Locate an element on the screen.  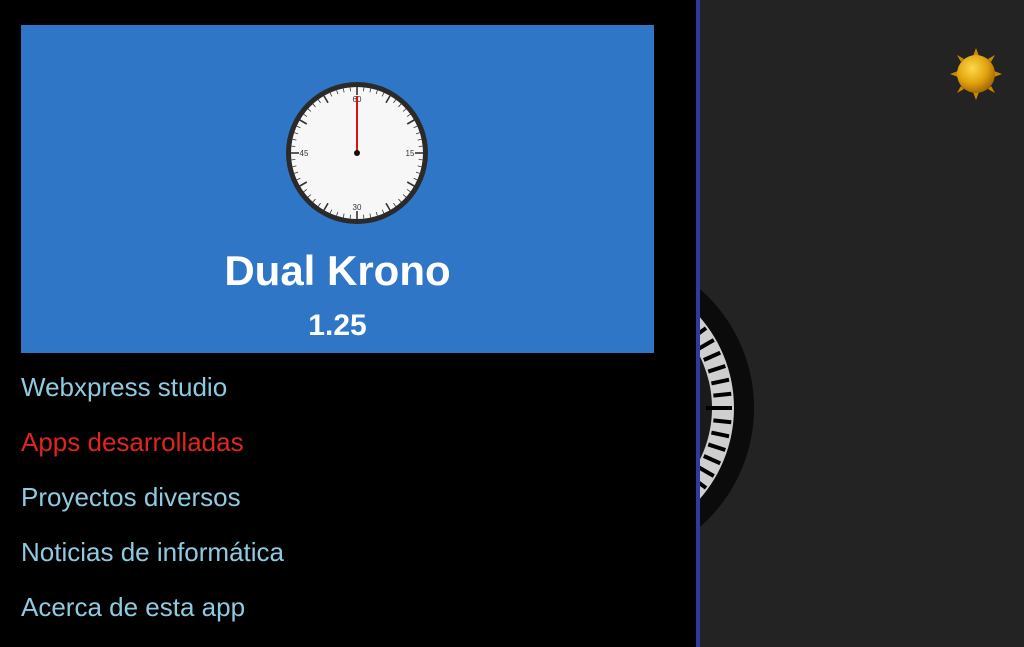
menu-item-noticias-informatica: Noticias de informática is located at coordinates (341, 552).